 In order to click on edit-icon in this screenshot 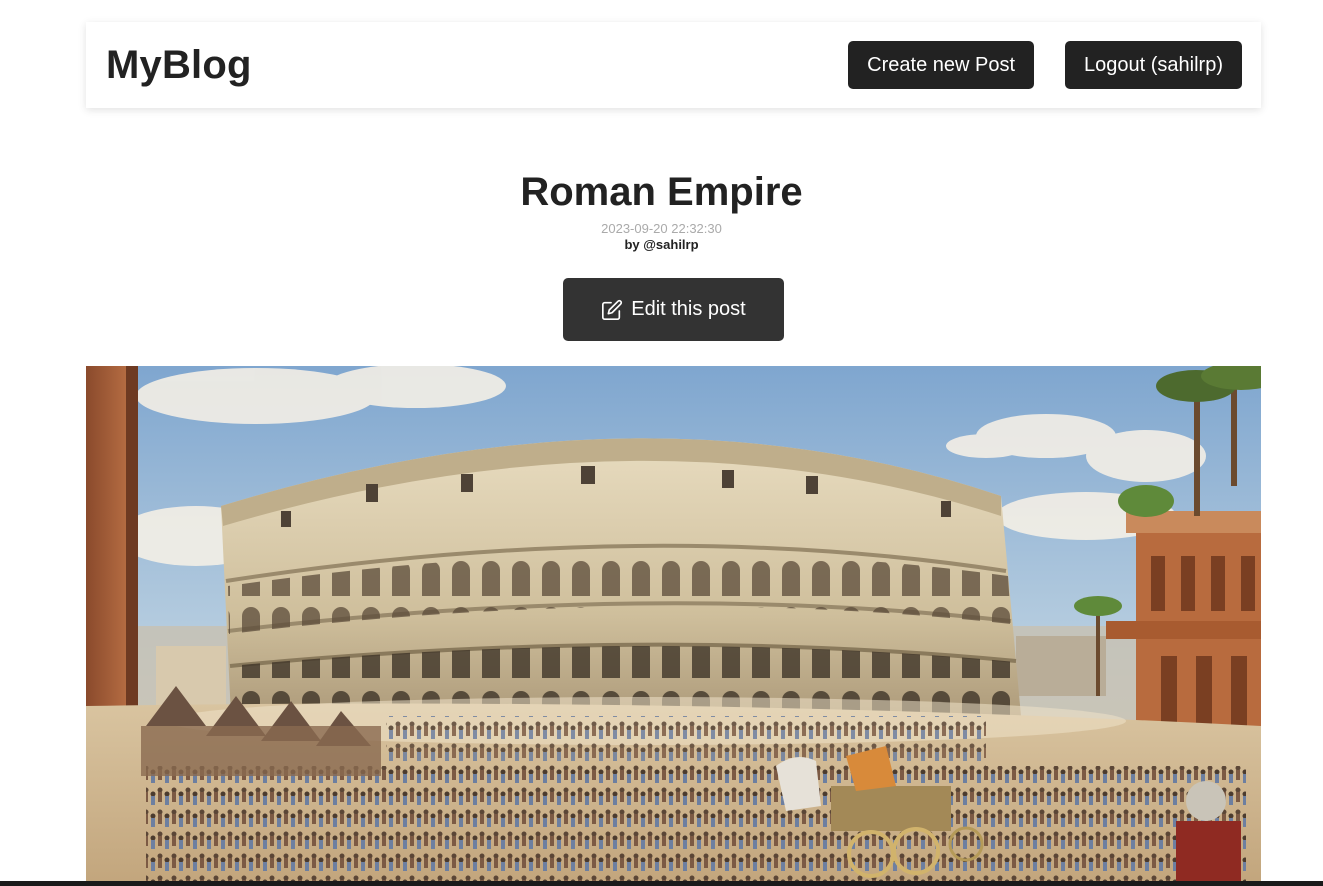, I will do `click(612, 310)`.